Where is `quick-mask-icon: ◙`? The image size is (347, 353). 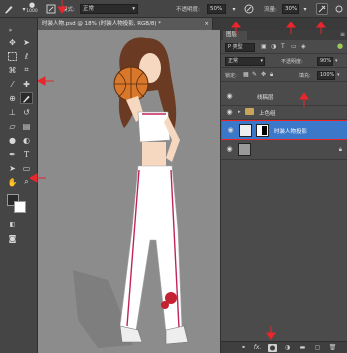
quick-mask-icon: ◙ is located at coordinates (12, 238).